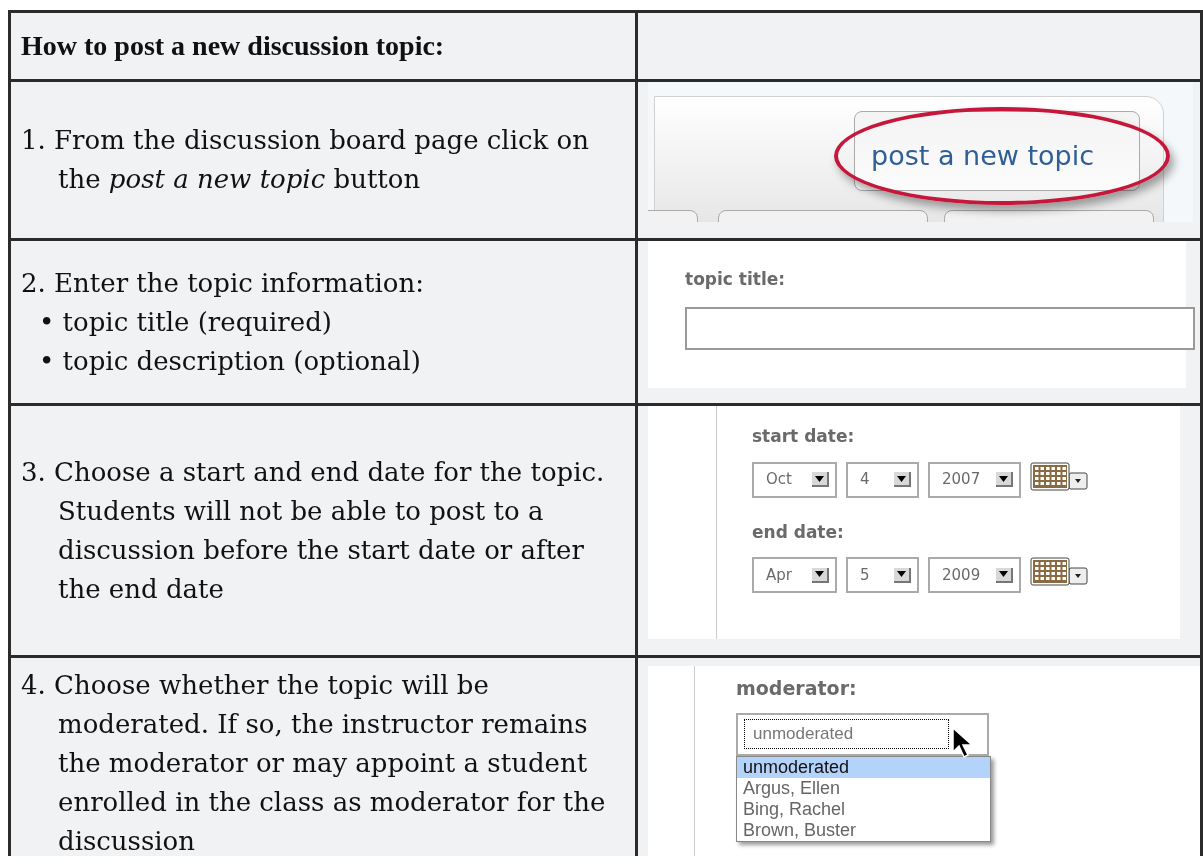 The width and height of the screenshot is (1203, 868). What do you see at coordinates (863, 809) in the screenshot?
I see `dropdown-option: Bing, Rachel` at bounding box center [863, 809].